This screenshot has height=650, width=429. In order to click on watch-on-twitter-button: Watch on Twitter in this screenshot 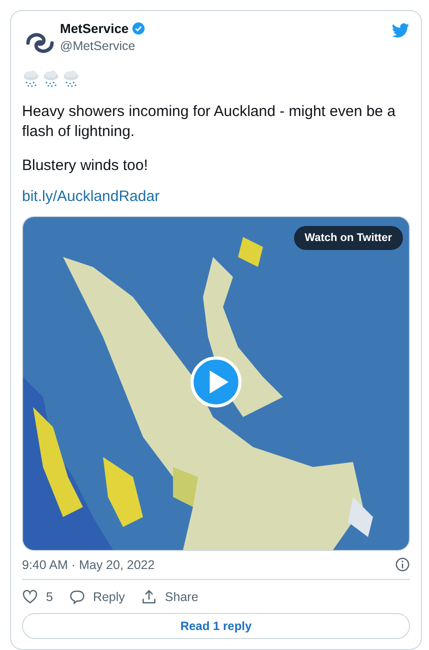, I will do `click(348, 238)`.